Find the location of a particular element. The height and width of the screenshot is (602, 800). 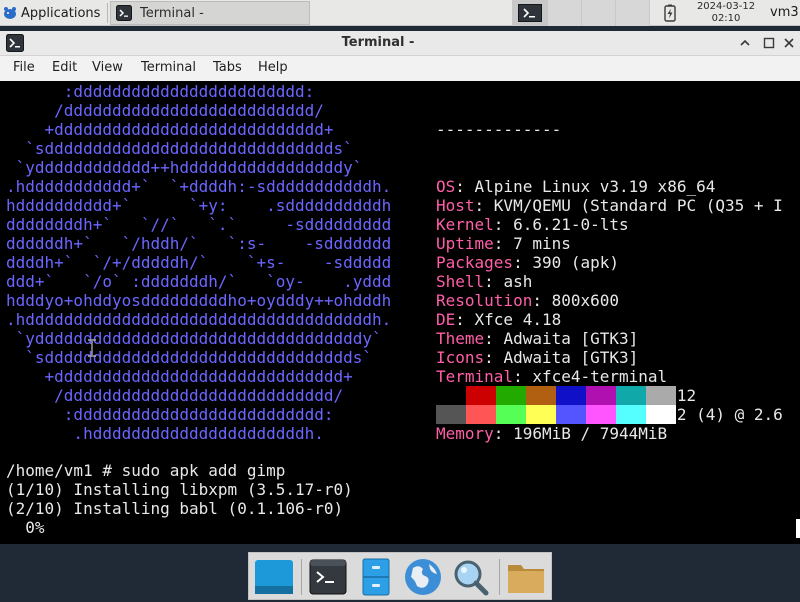

window-titlebar: Terminal - is located at coordinates (400, 43).